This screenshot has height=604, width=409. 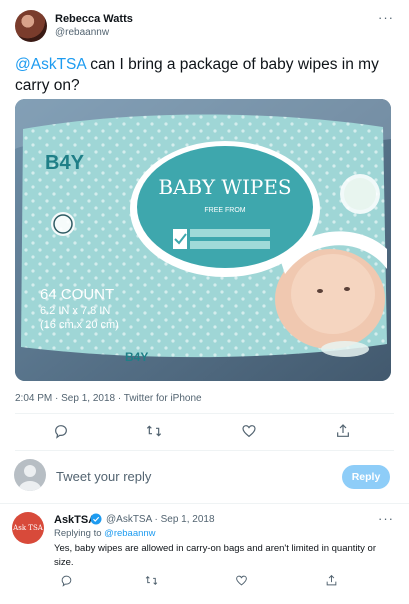 I want to click on replying-to: Replying to @rebaannw, so click(x=105, y=533).